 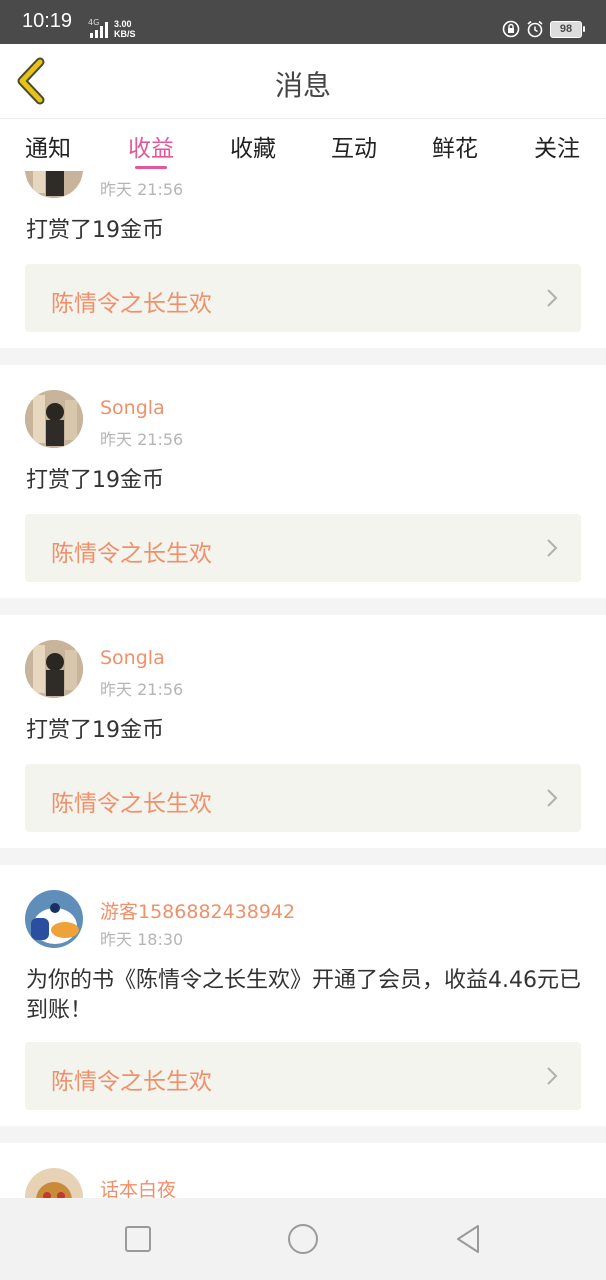 I want to click on battery-icon: 98, so click(x=567, y=29).